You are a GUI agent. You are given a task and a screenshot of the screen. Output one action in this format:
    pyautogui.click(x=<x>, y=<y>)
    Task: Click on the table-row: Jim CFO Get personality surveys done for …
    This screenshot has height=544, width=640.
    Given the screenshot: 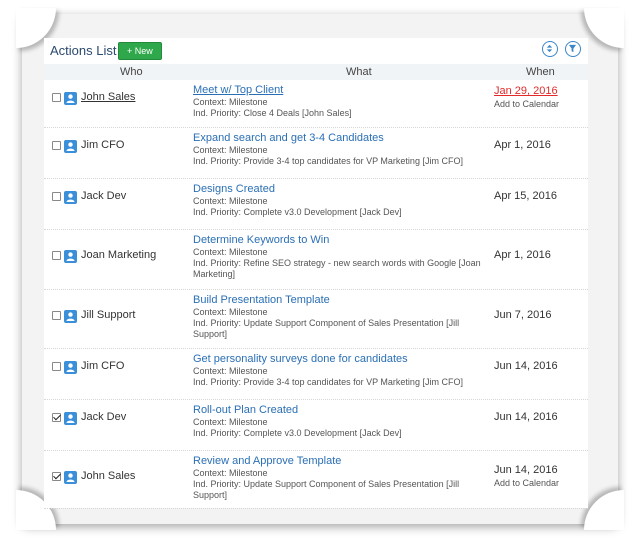 What is the action you would take?
    pyautogui.click(x=316, y=374)
    